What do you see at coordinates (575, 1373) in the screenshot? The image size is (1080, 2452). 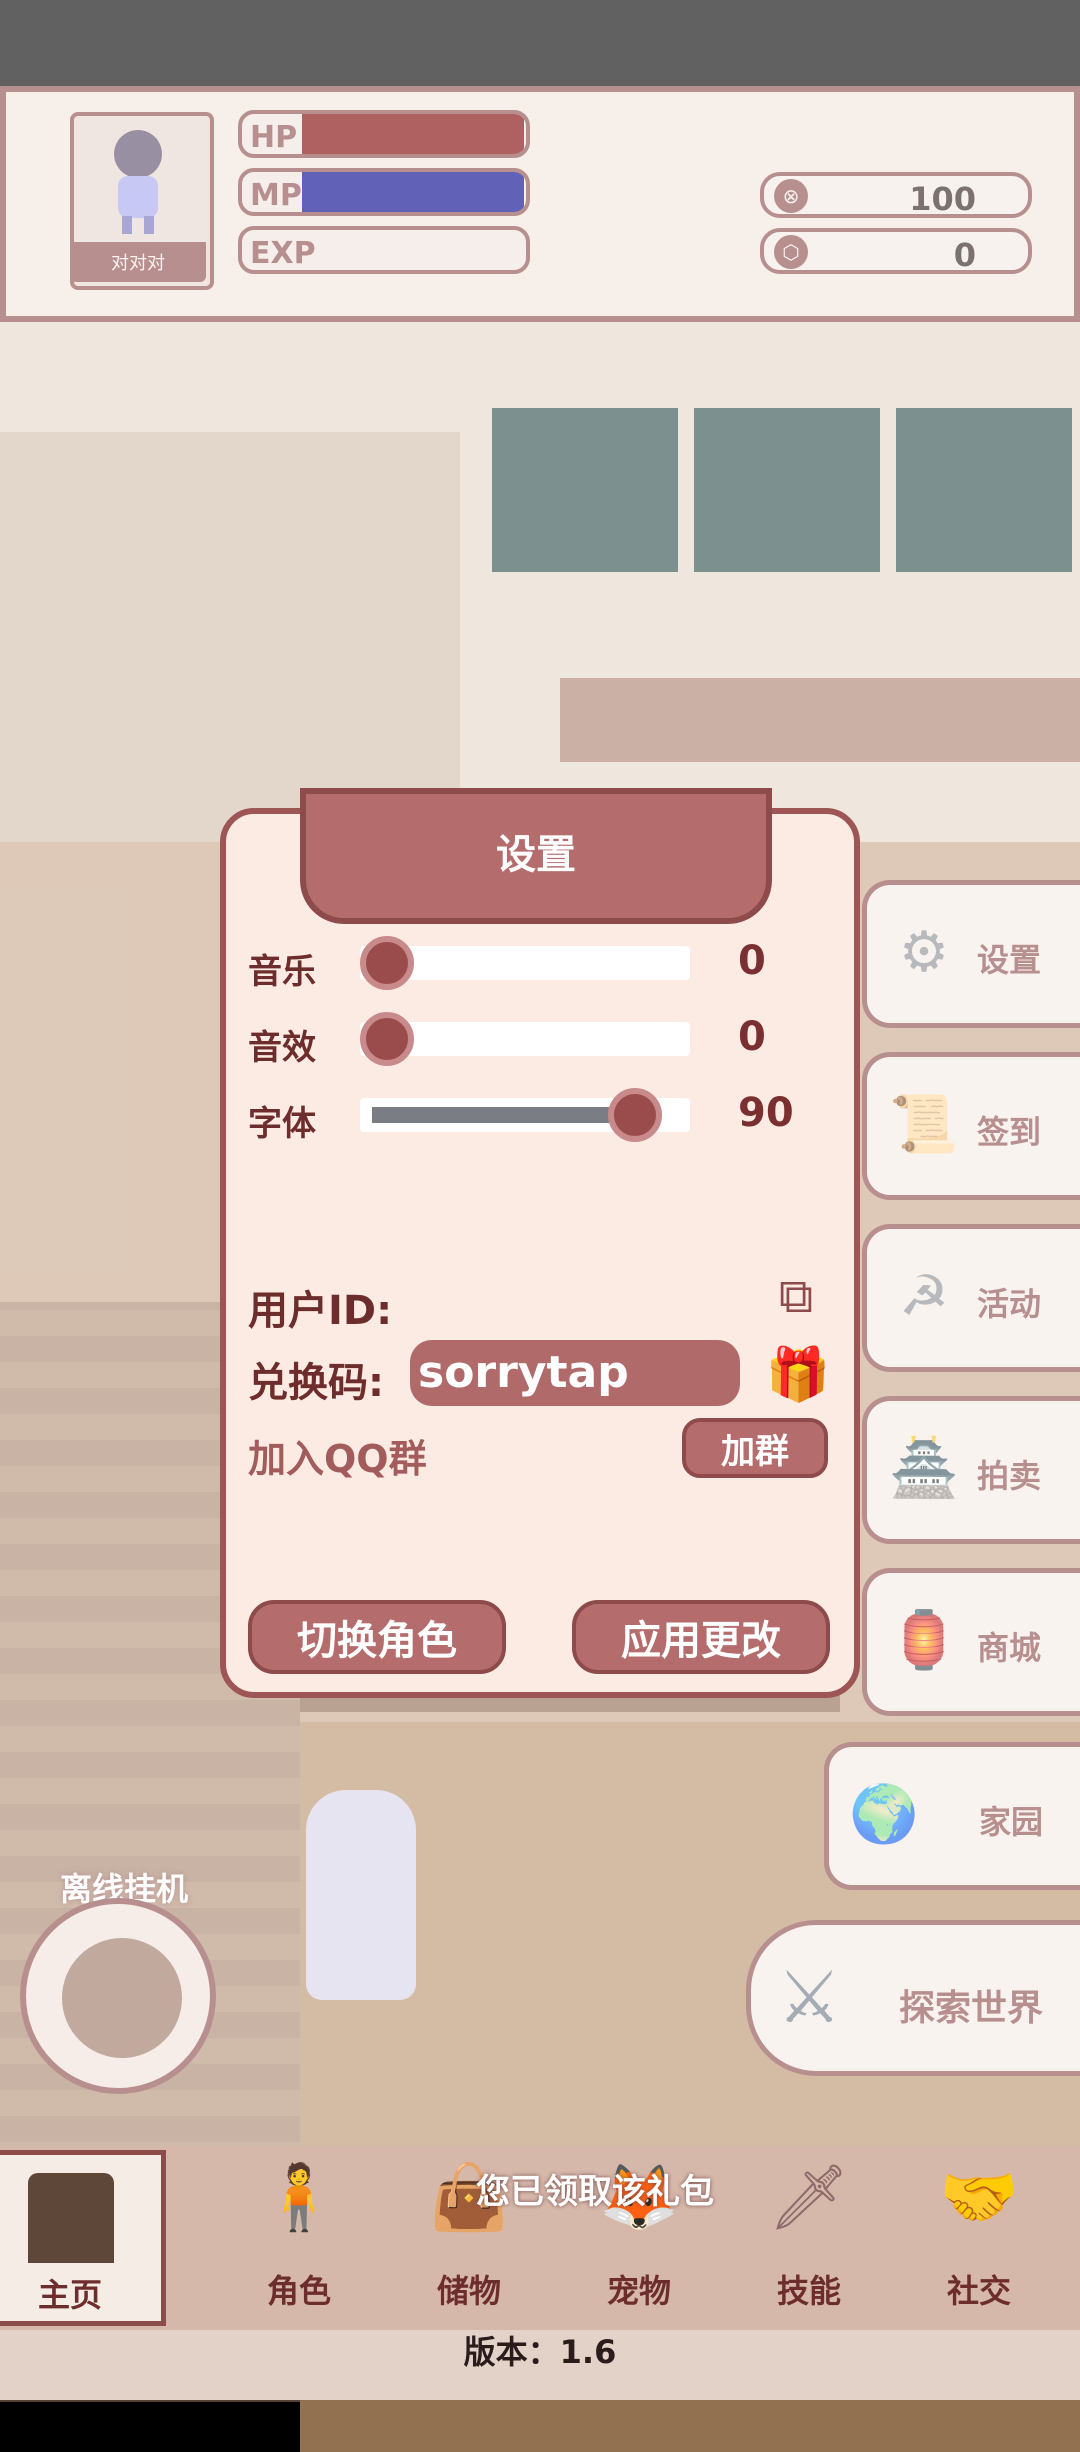 I see `redeem-code-input: sorrytap` at bounding box center [575, 1373].